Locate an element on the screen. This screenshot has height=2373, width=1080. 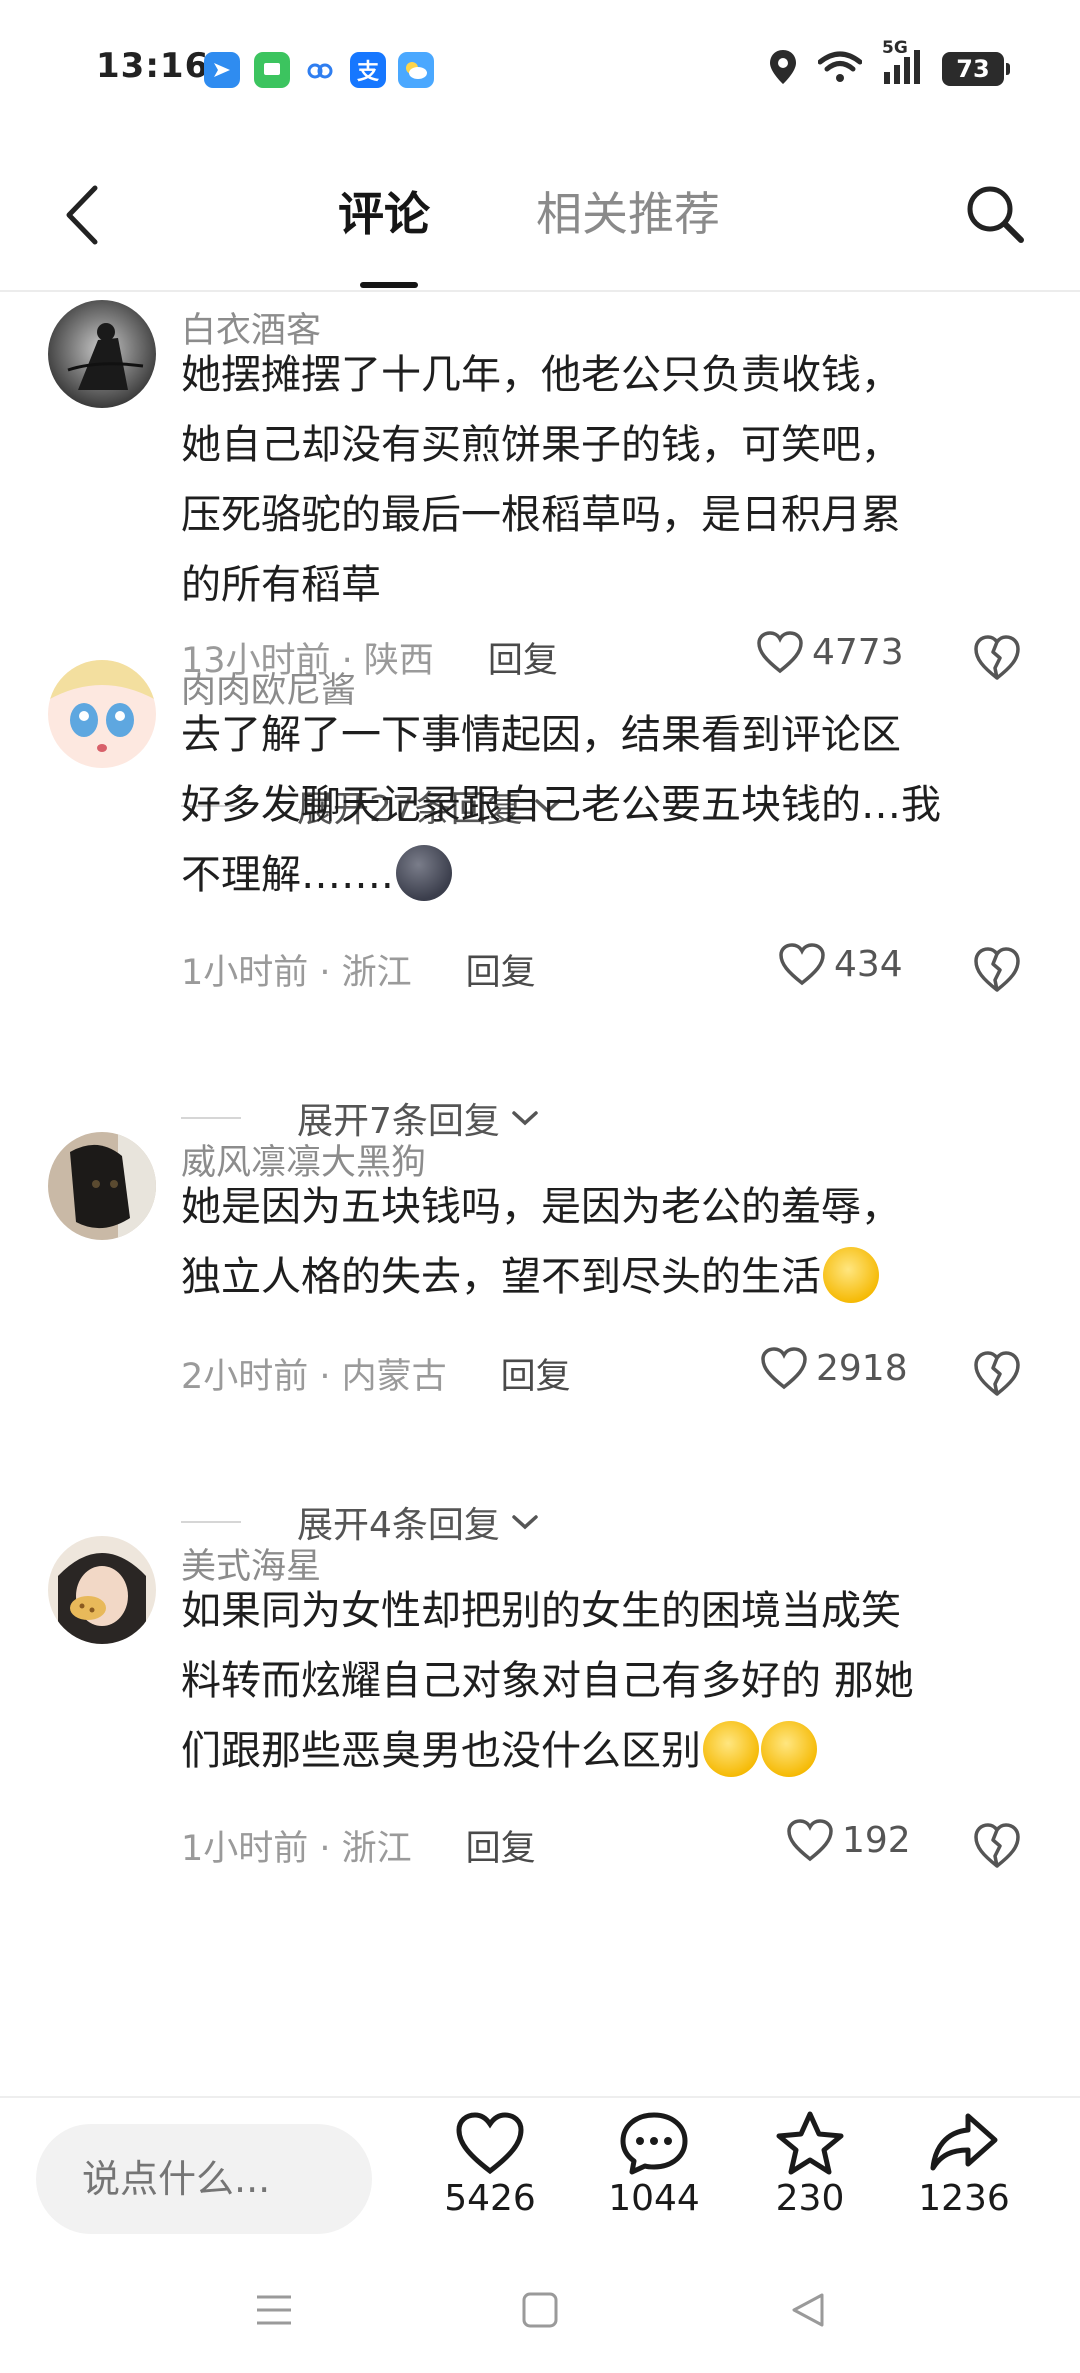
wifi-icon is located at coordinates (840, 69).